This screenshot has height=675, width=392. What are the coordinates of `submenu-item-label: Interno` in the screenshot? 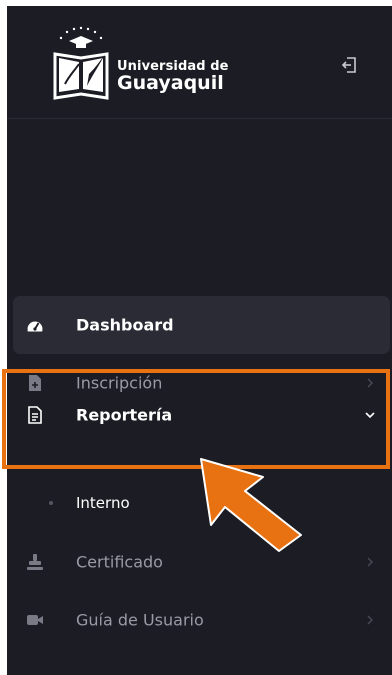 It's located at (103, 503).